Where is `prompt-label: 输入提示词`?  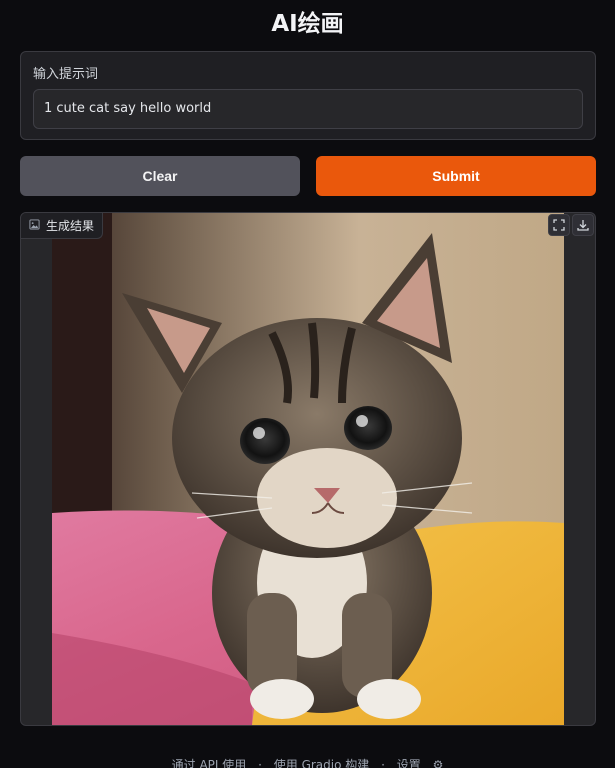 prompt-label: 输入提示词 is located at coordinates (66, 74).